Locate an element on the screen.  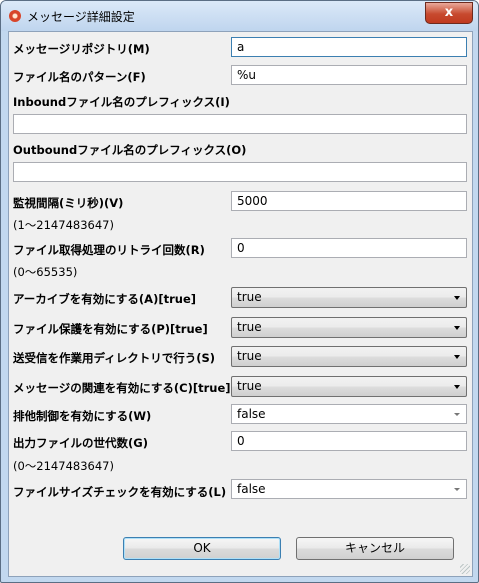
poll-interval-input: 5000 is located at coordinates (349, 201).